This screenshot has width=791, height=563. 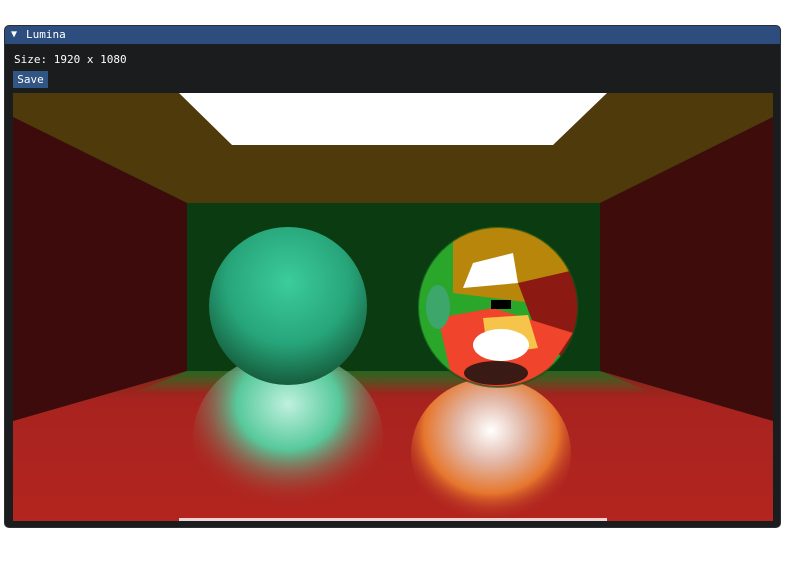 What do you see at coordinates (393, 519) in the screenshot?
I see `light-reflection-edge` at bounding box center [393, 519].